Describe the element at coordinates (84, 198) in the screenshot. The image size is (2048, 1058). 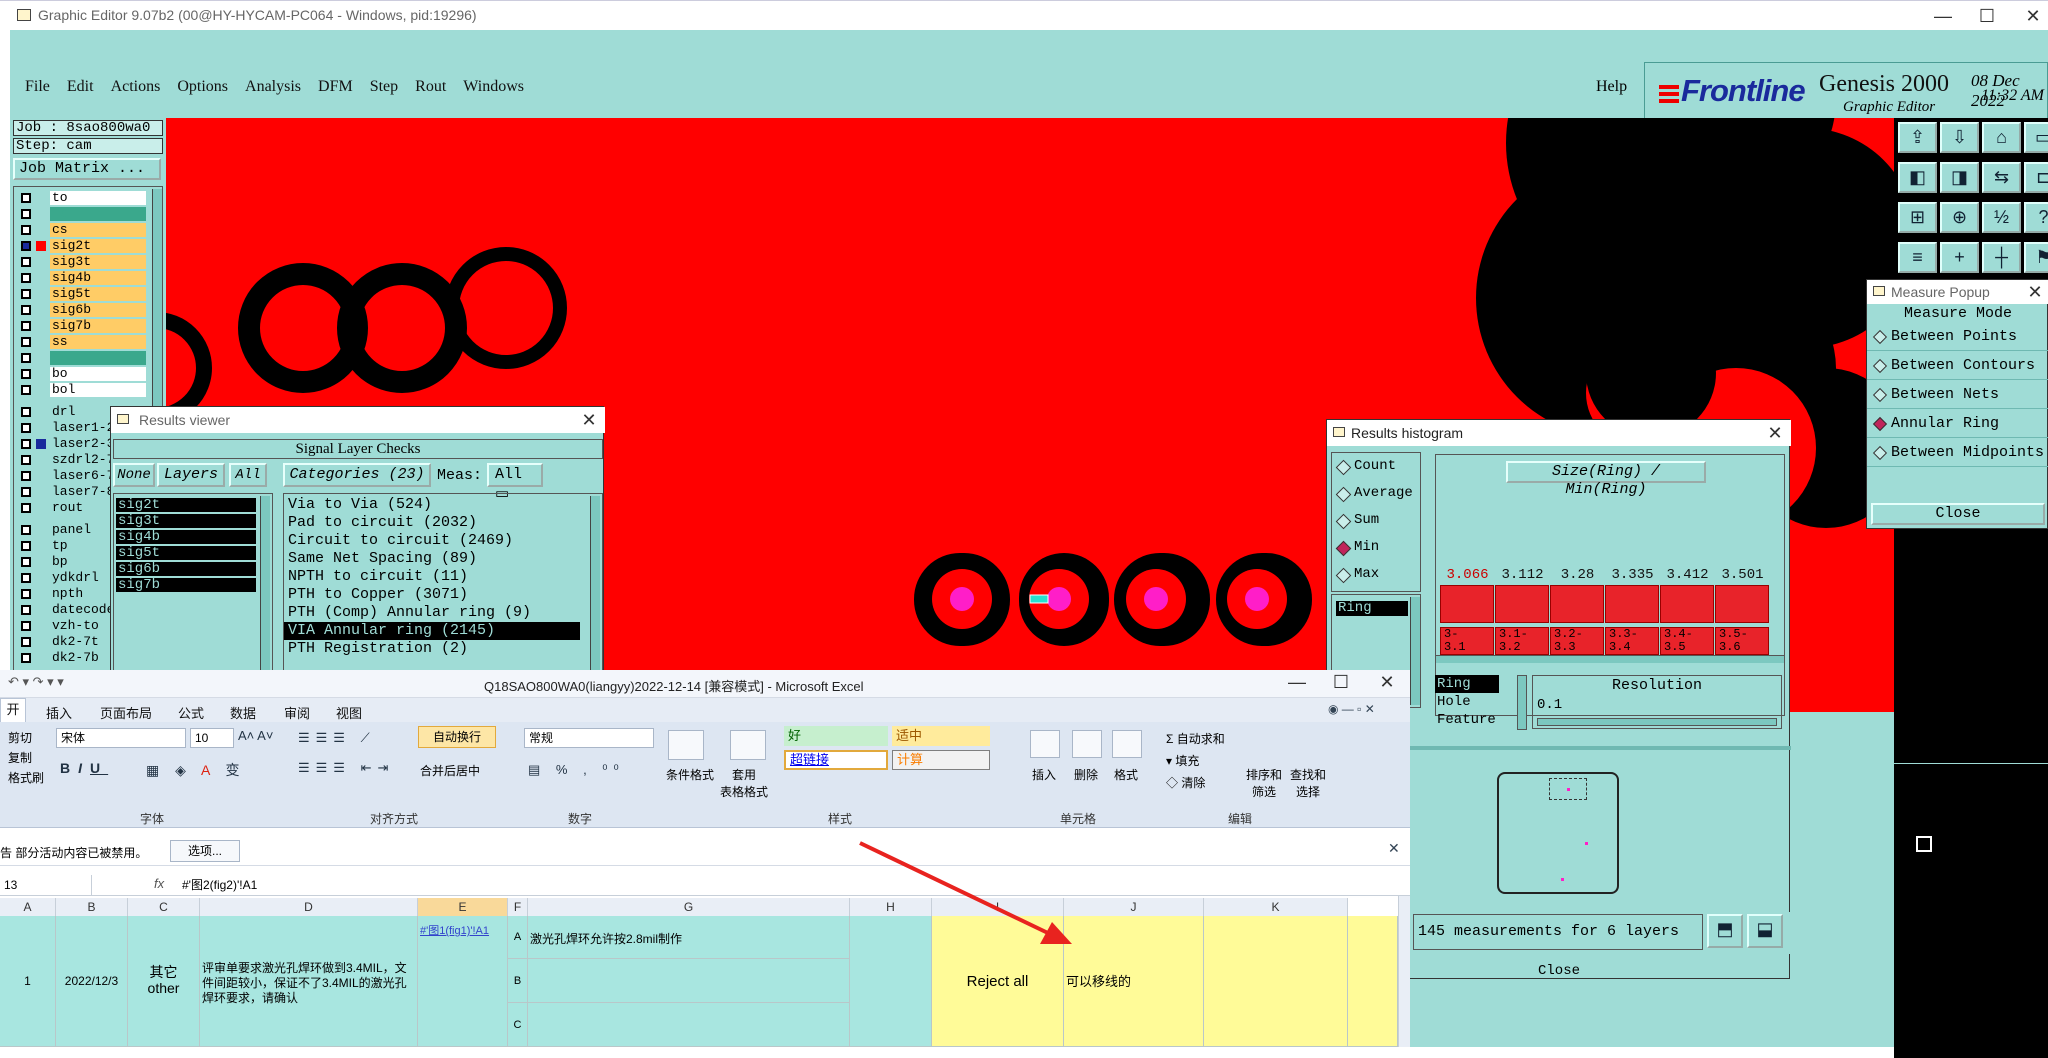
I see `layer-row: to` at that location.